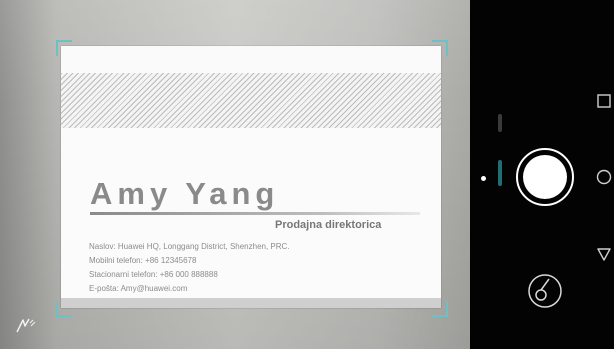 Image resolution: width=614 pixels, height=349 pixels. I want to click on card-job-title: Prodajna direktorica, so click(328, 225).